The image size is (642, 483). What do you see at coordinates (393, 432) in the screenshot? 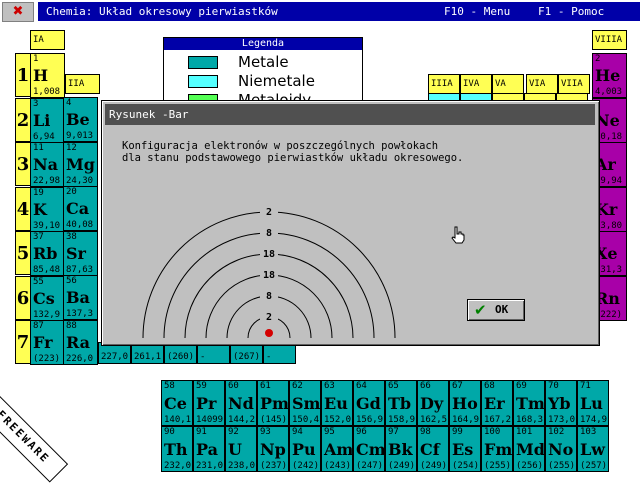
I see `atomic-number: 97` at bounding box center [393, 432].